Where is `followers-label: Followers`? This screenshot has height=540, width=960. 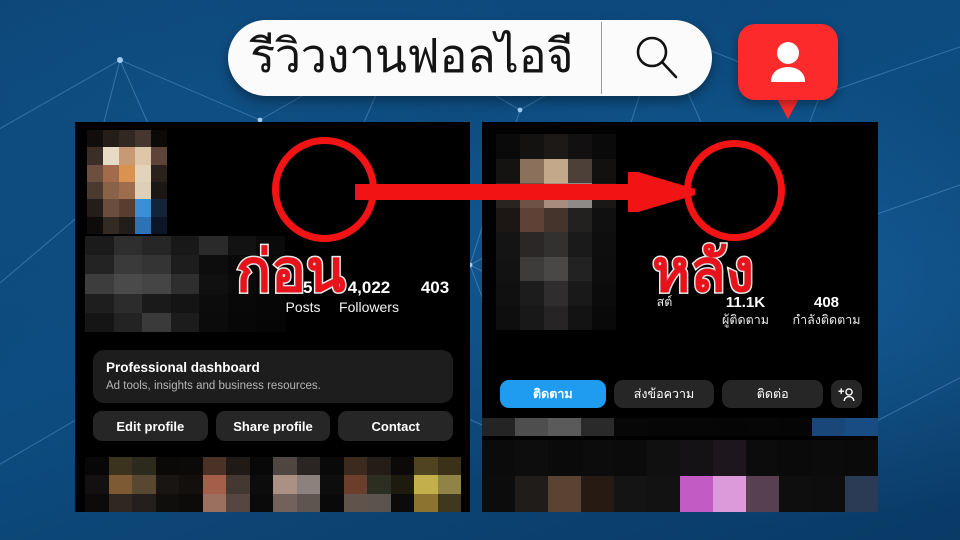
followers-label: Followers is located at coordinates (369, 307).